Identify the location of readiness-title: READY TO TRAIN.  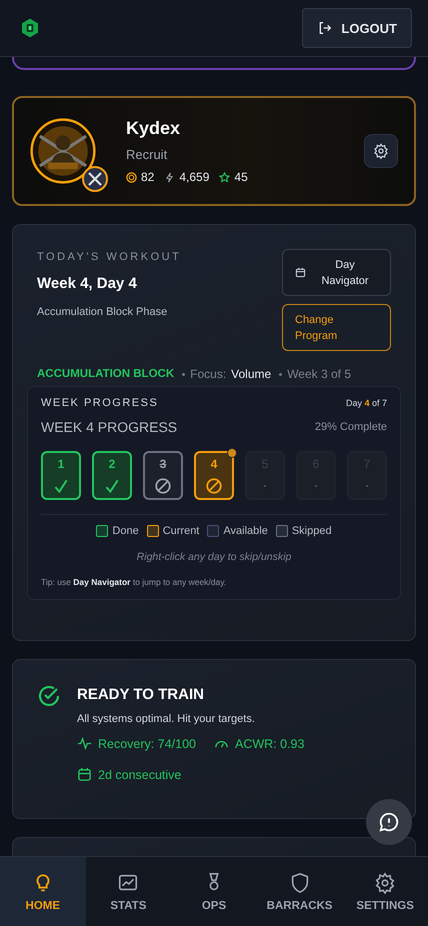
(141, 694).